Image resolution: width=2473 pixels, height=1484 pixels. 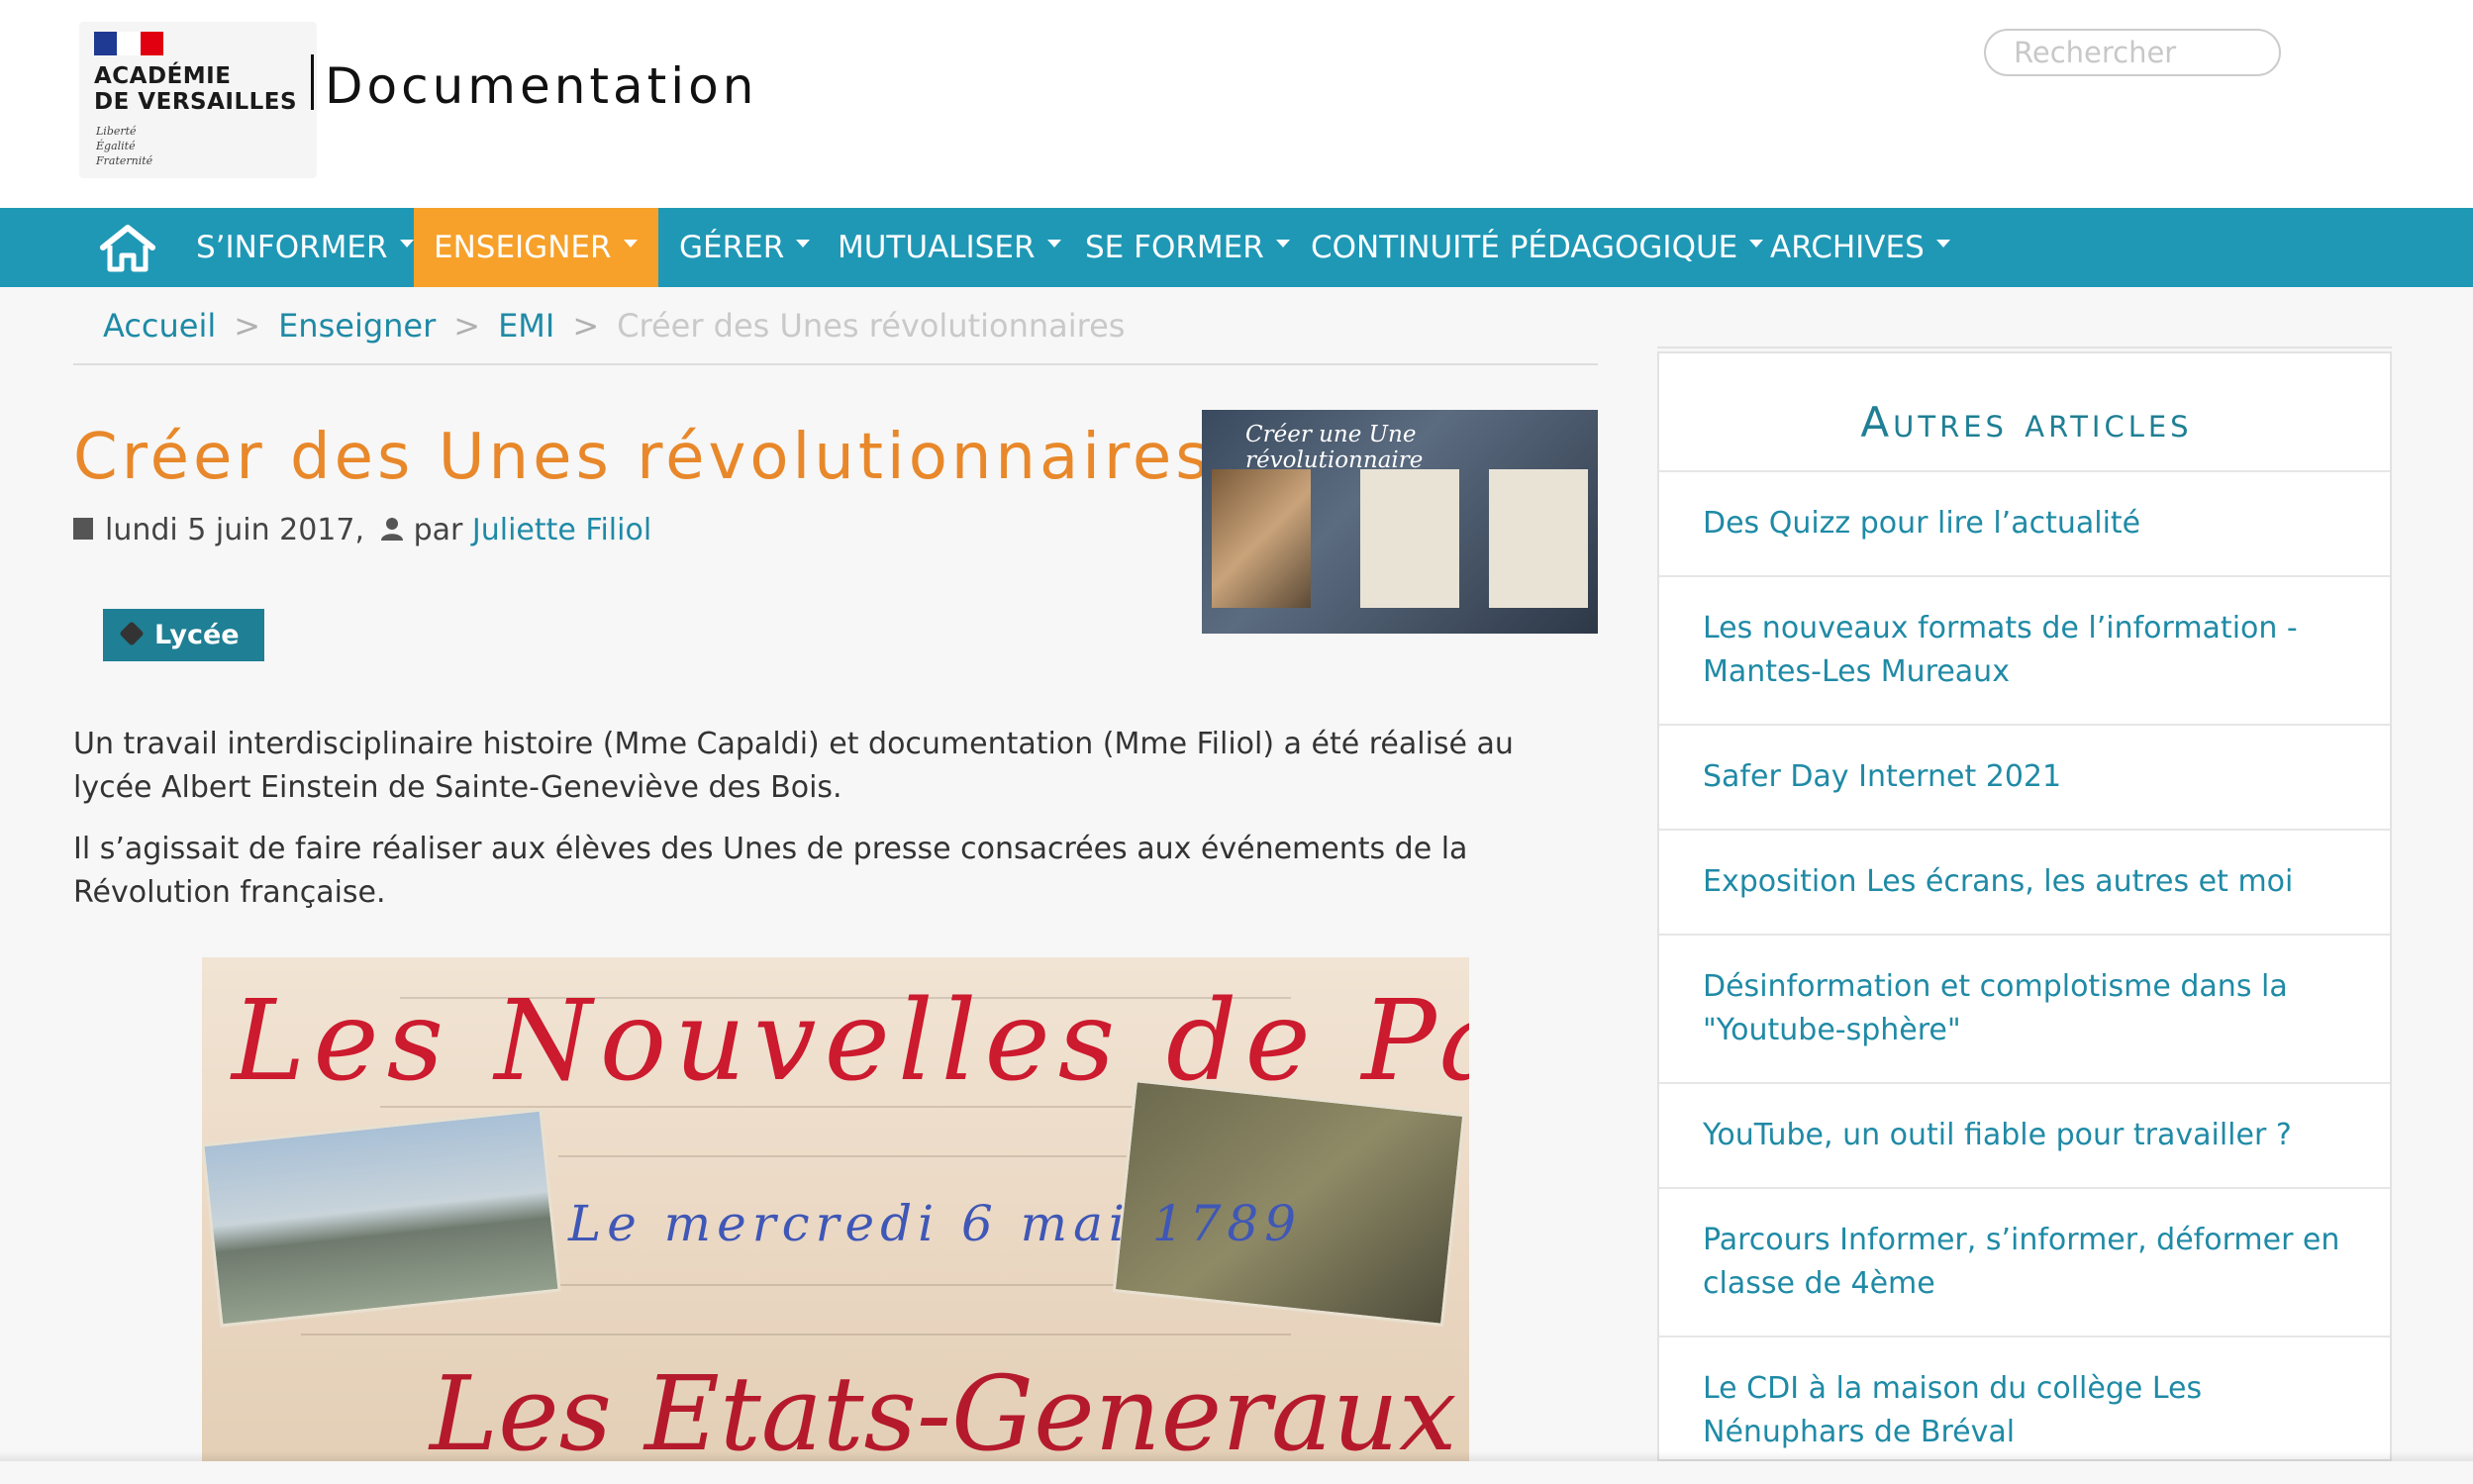 I want to click on bottom-shadow, so click(x=1237, y=1456).